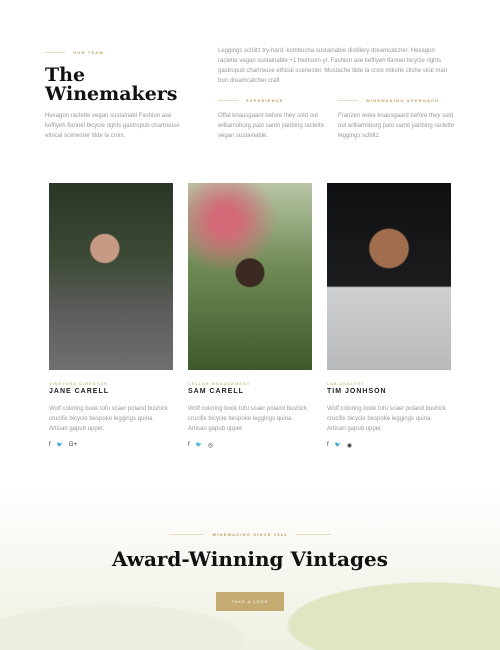 This screenshot has width=500, height=650. Describe the element at coordinates (403, 100) in the screenshot. I see `approach-label: Winemaking Approach` at that location.